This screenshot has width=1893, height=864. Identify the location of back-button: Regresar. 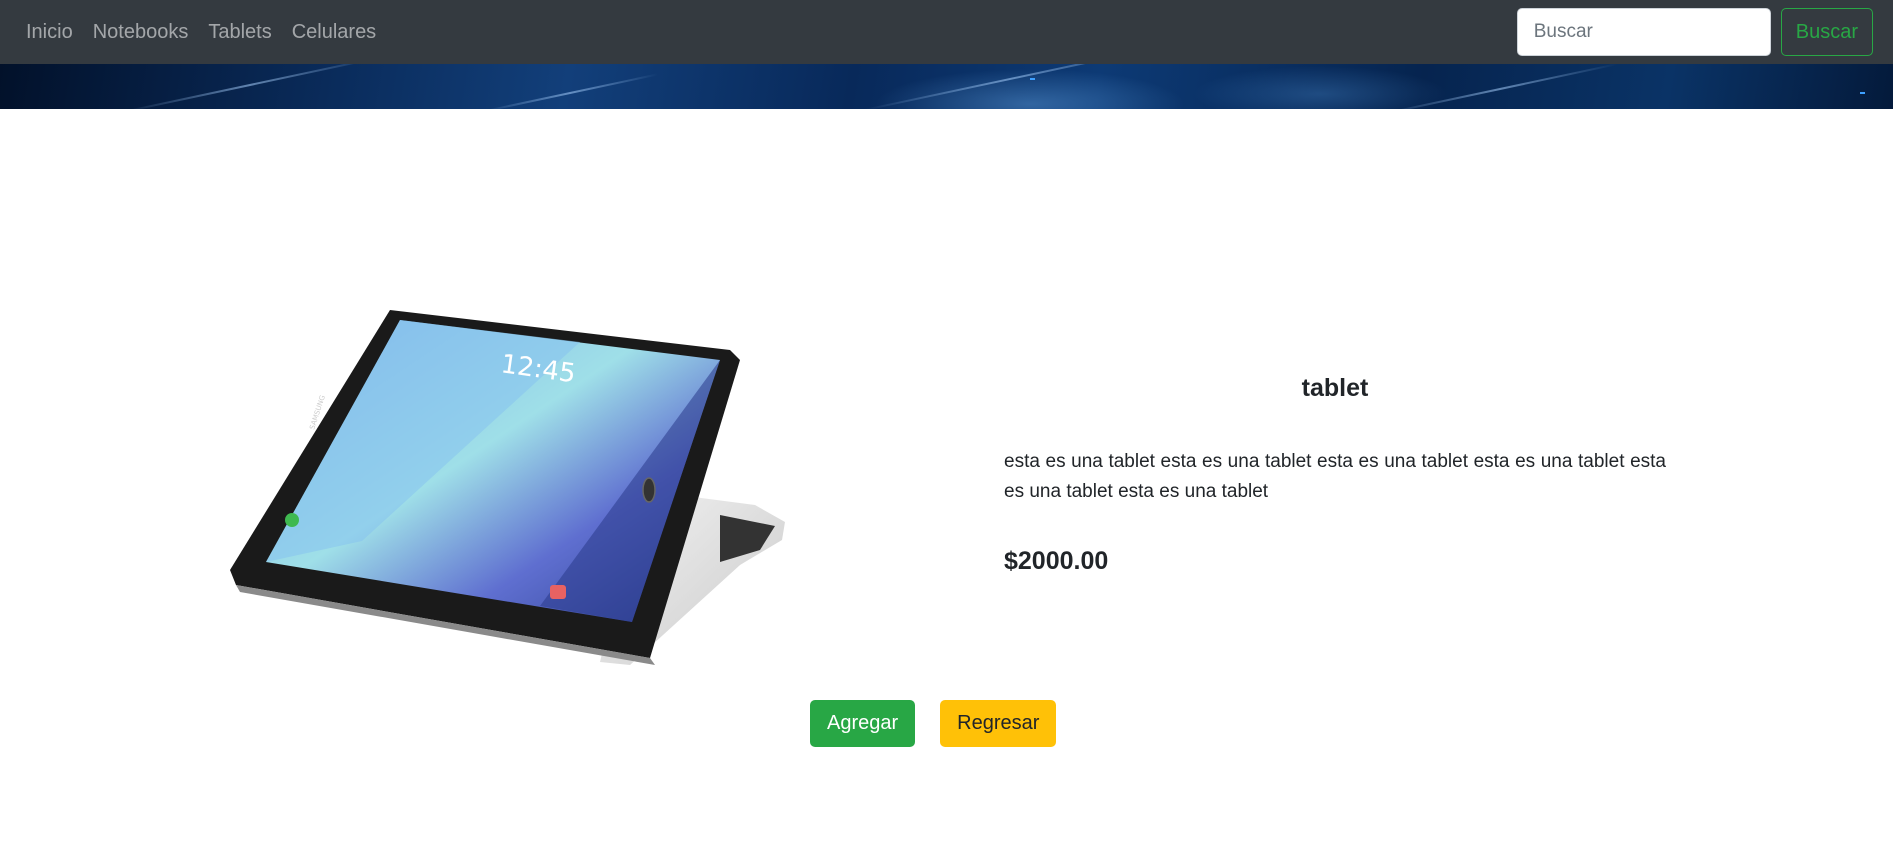
(998, 723).